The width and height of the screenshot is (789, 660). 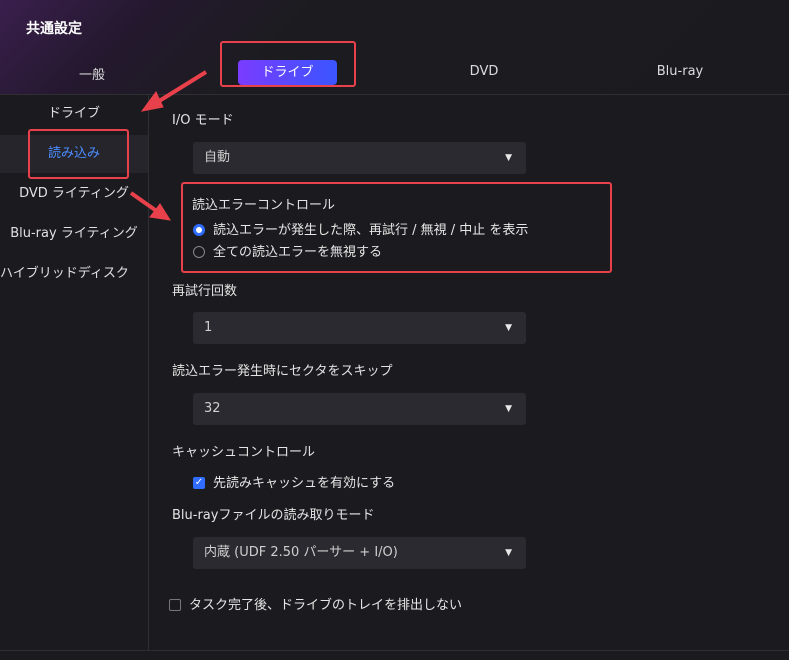 I want to click on sidebar-item-drive: ドライブ, so click(x=74, y=114).